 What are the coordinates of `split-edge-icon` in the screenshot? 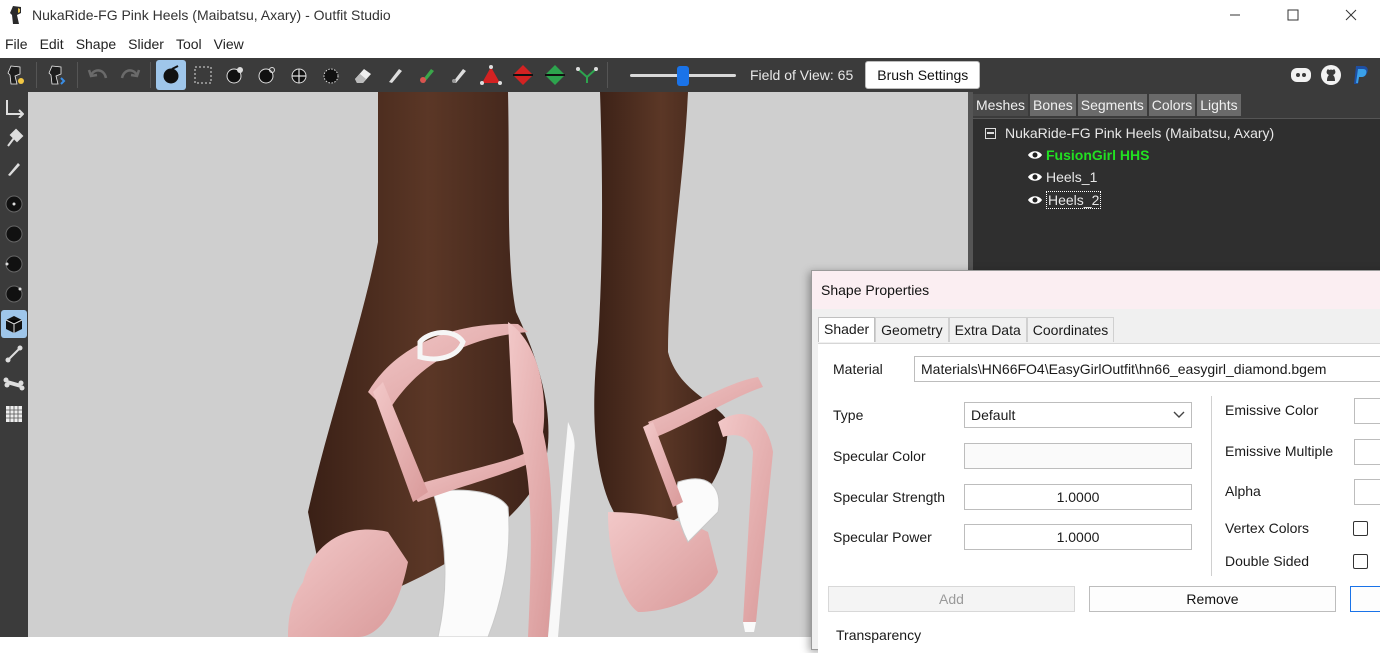 It's located at (555, 75).